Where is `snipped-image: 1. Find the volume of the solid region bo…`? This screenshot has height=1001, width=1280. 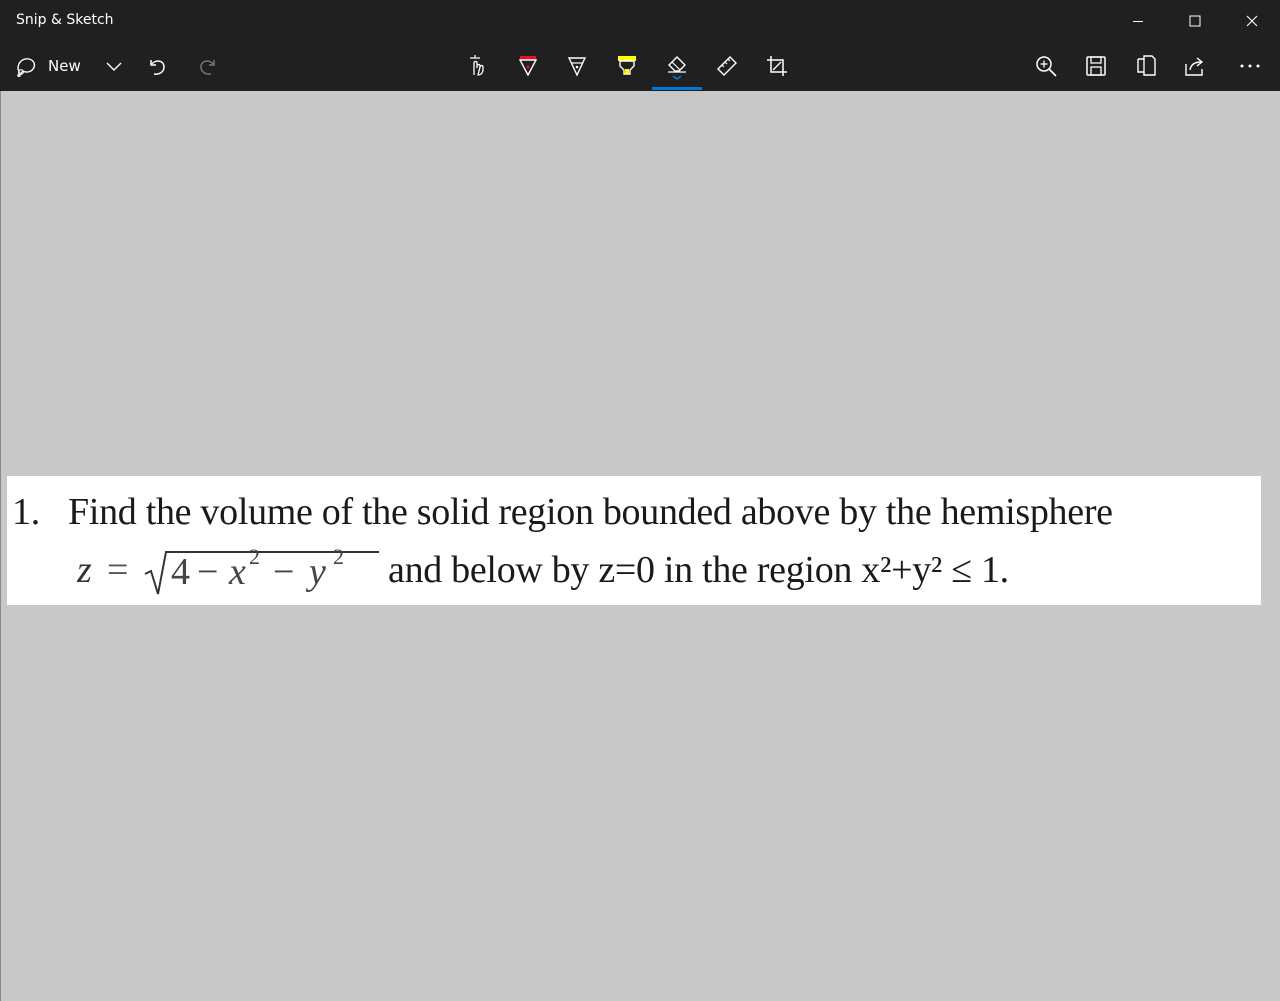 snipped-image: 1. Find the volume of the solid region bo… is located at coordinates (634, 540).